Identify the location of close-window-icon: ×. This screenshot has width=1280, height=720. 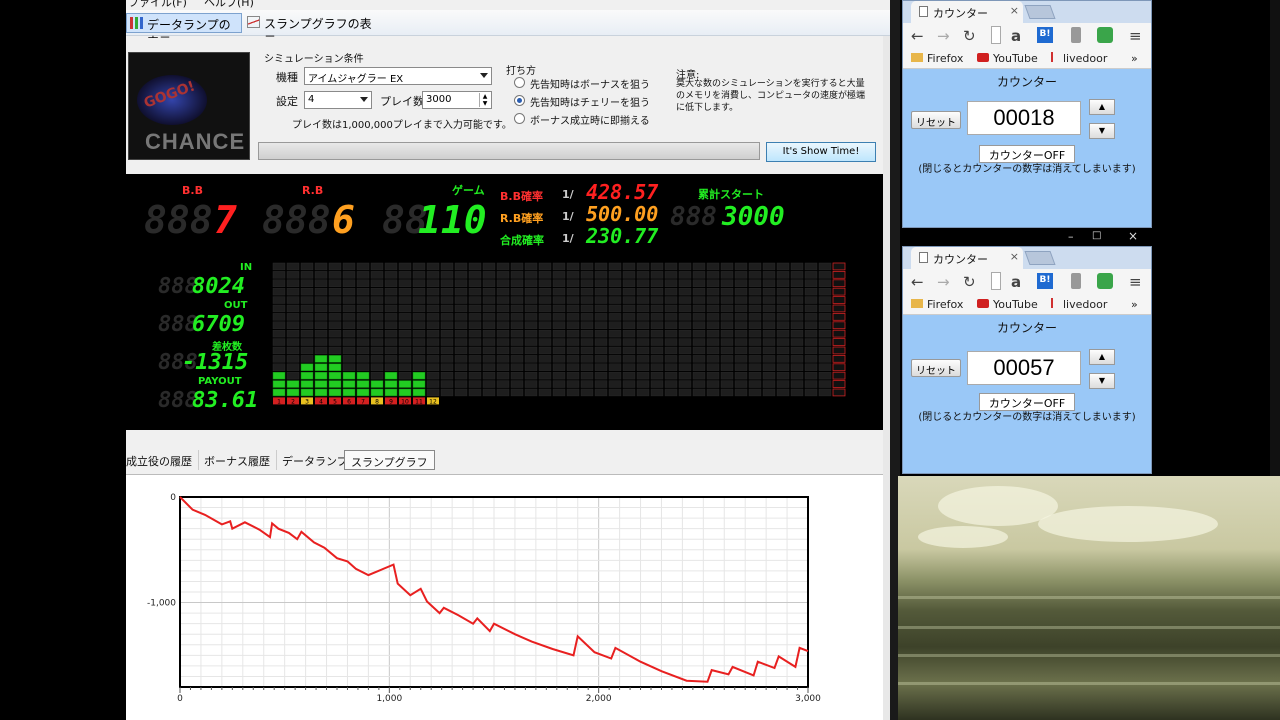
(1133, 236).